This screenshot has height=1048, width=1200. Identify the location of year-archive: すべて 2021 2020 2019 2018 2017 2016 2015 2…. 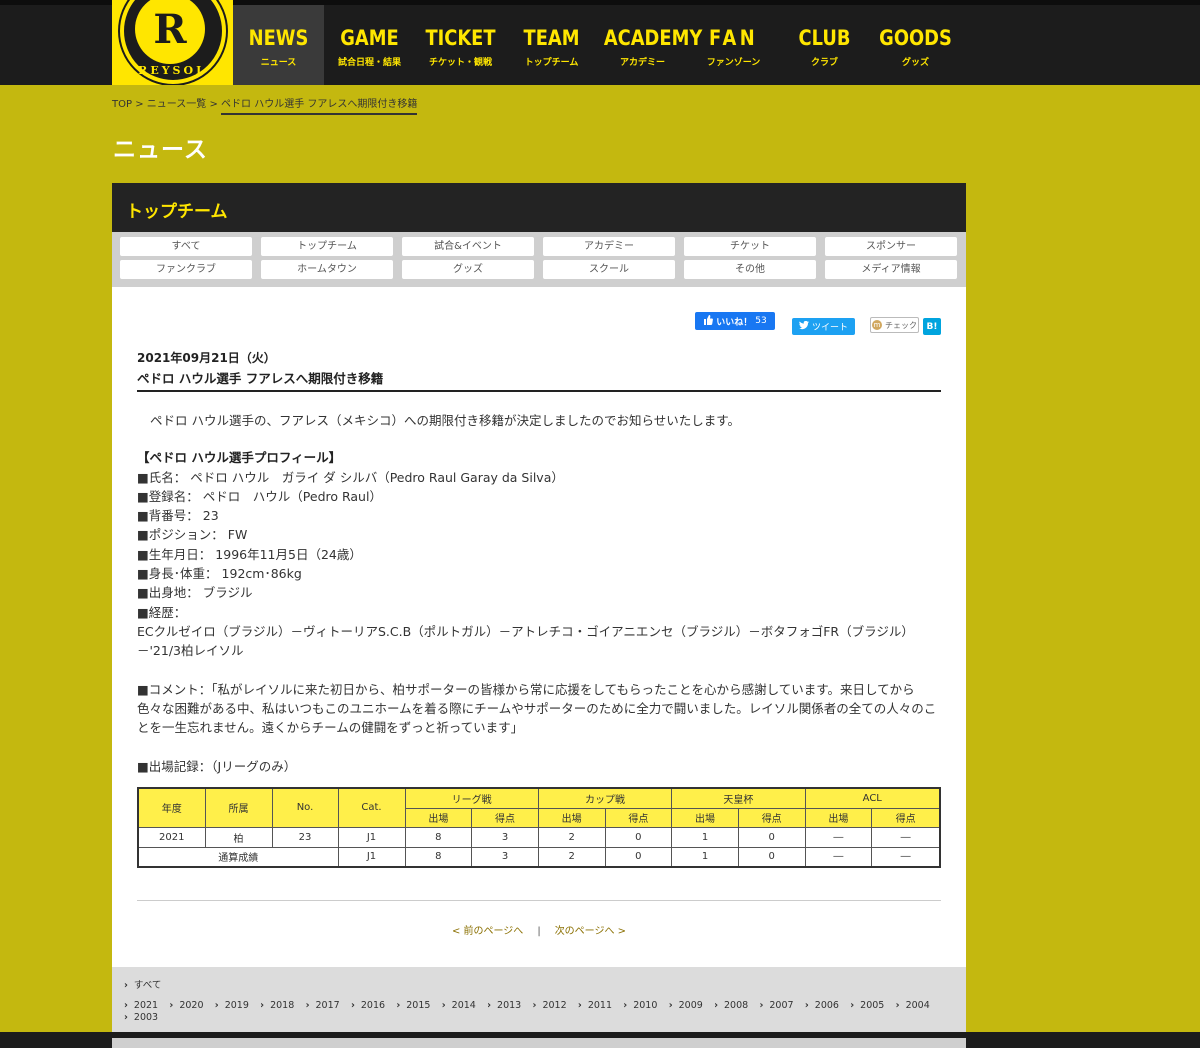
(539, 999).